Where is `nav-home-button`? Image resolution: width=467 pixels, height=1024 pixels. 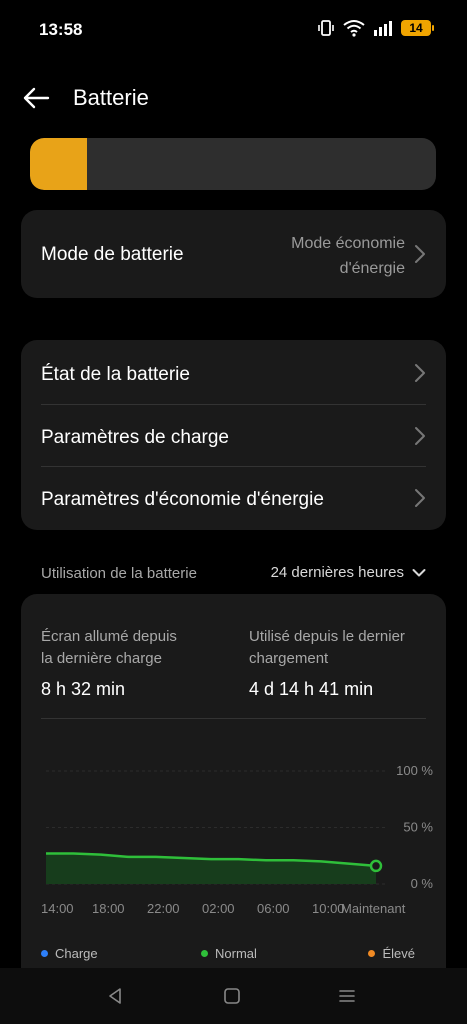 nav-home-button is located at coordinates (232, 996).